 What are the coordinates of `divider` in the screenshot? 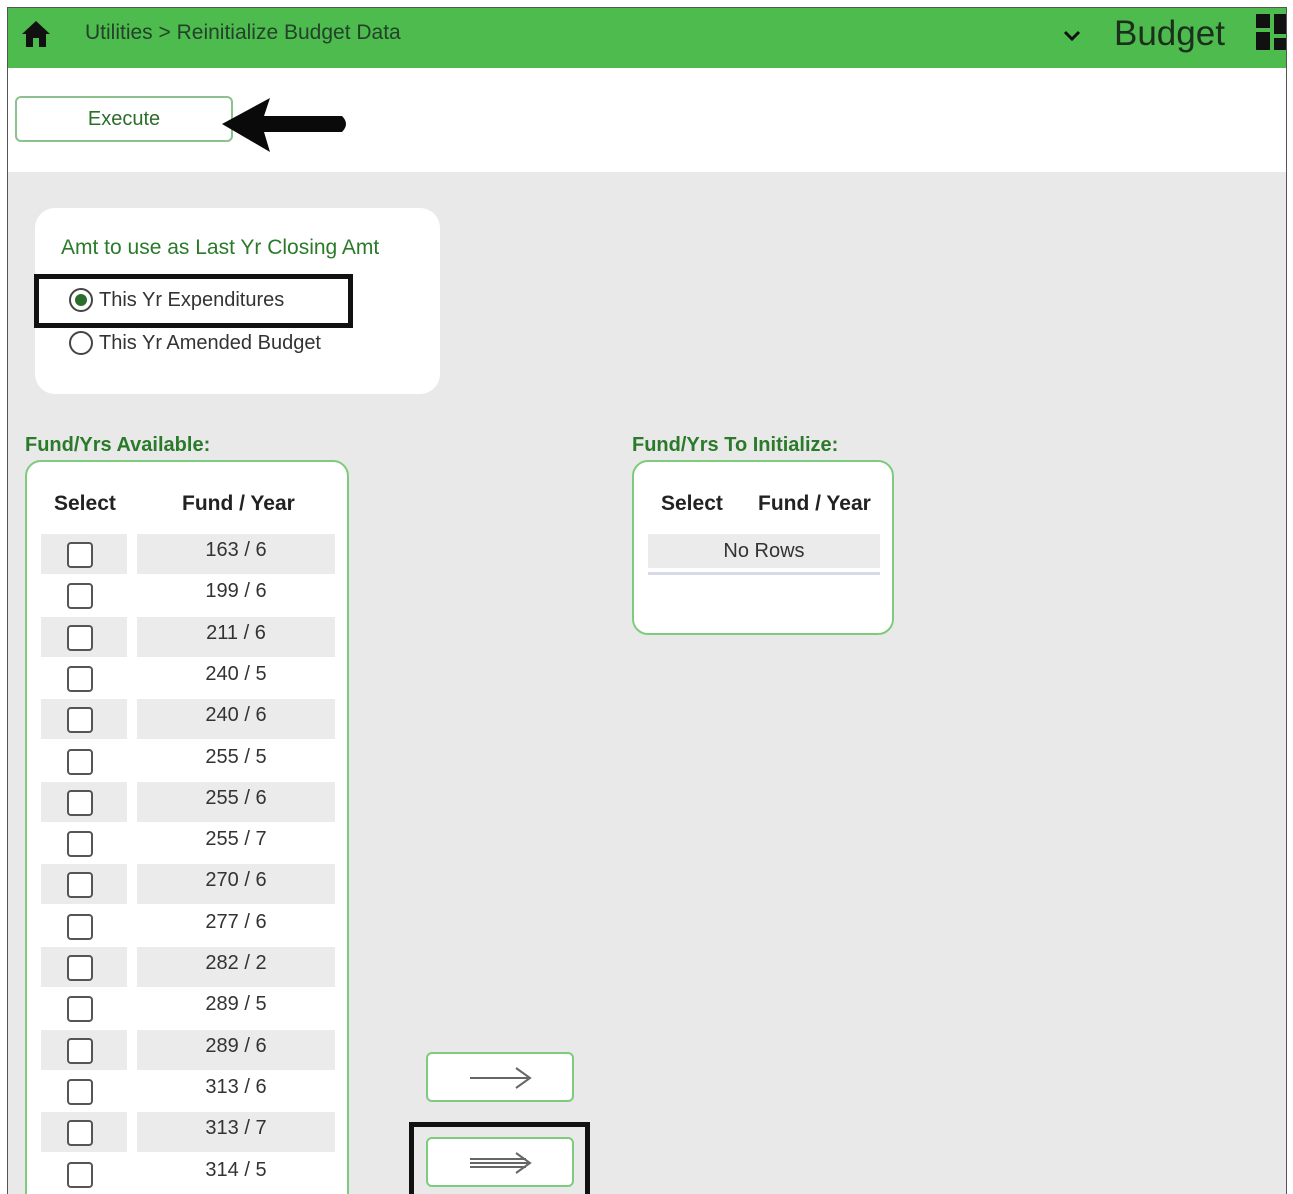 It's located at (764, 573).